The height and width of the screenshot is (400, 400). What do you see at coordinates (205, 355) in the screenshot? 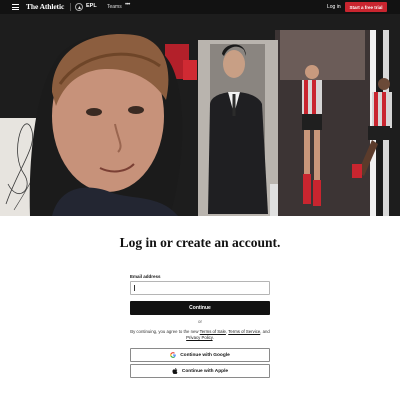
I see `google-button-label: Continue with Google` at bounding box center [205, 355].